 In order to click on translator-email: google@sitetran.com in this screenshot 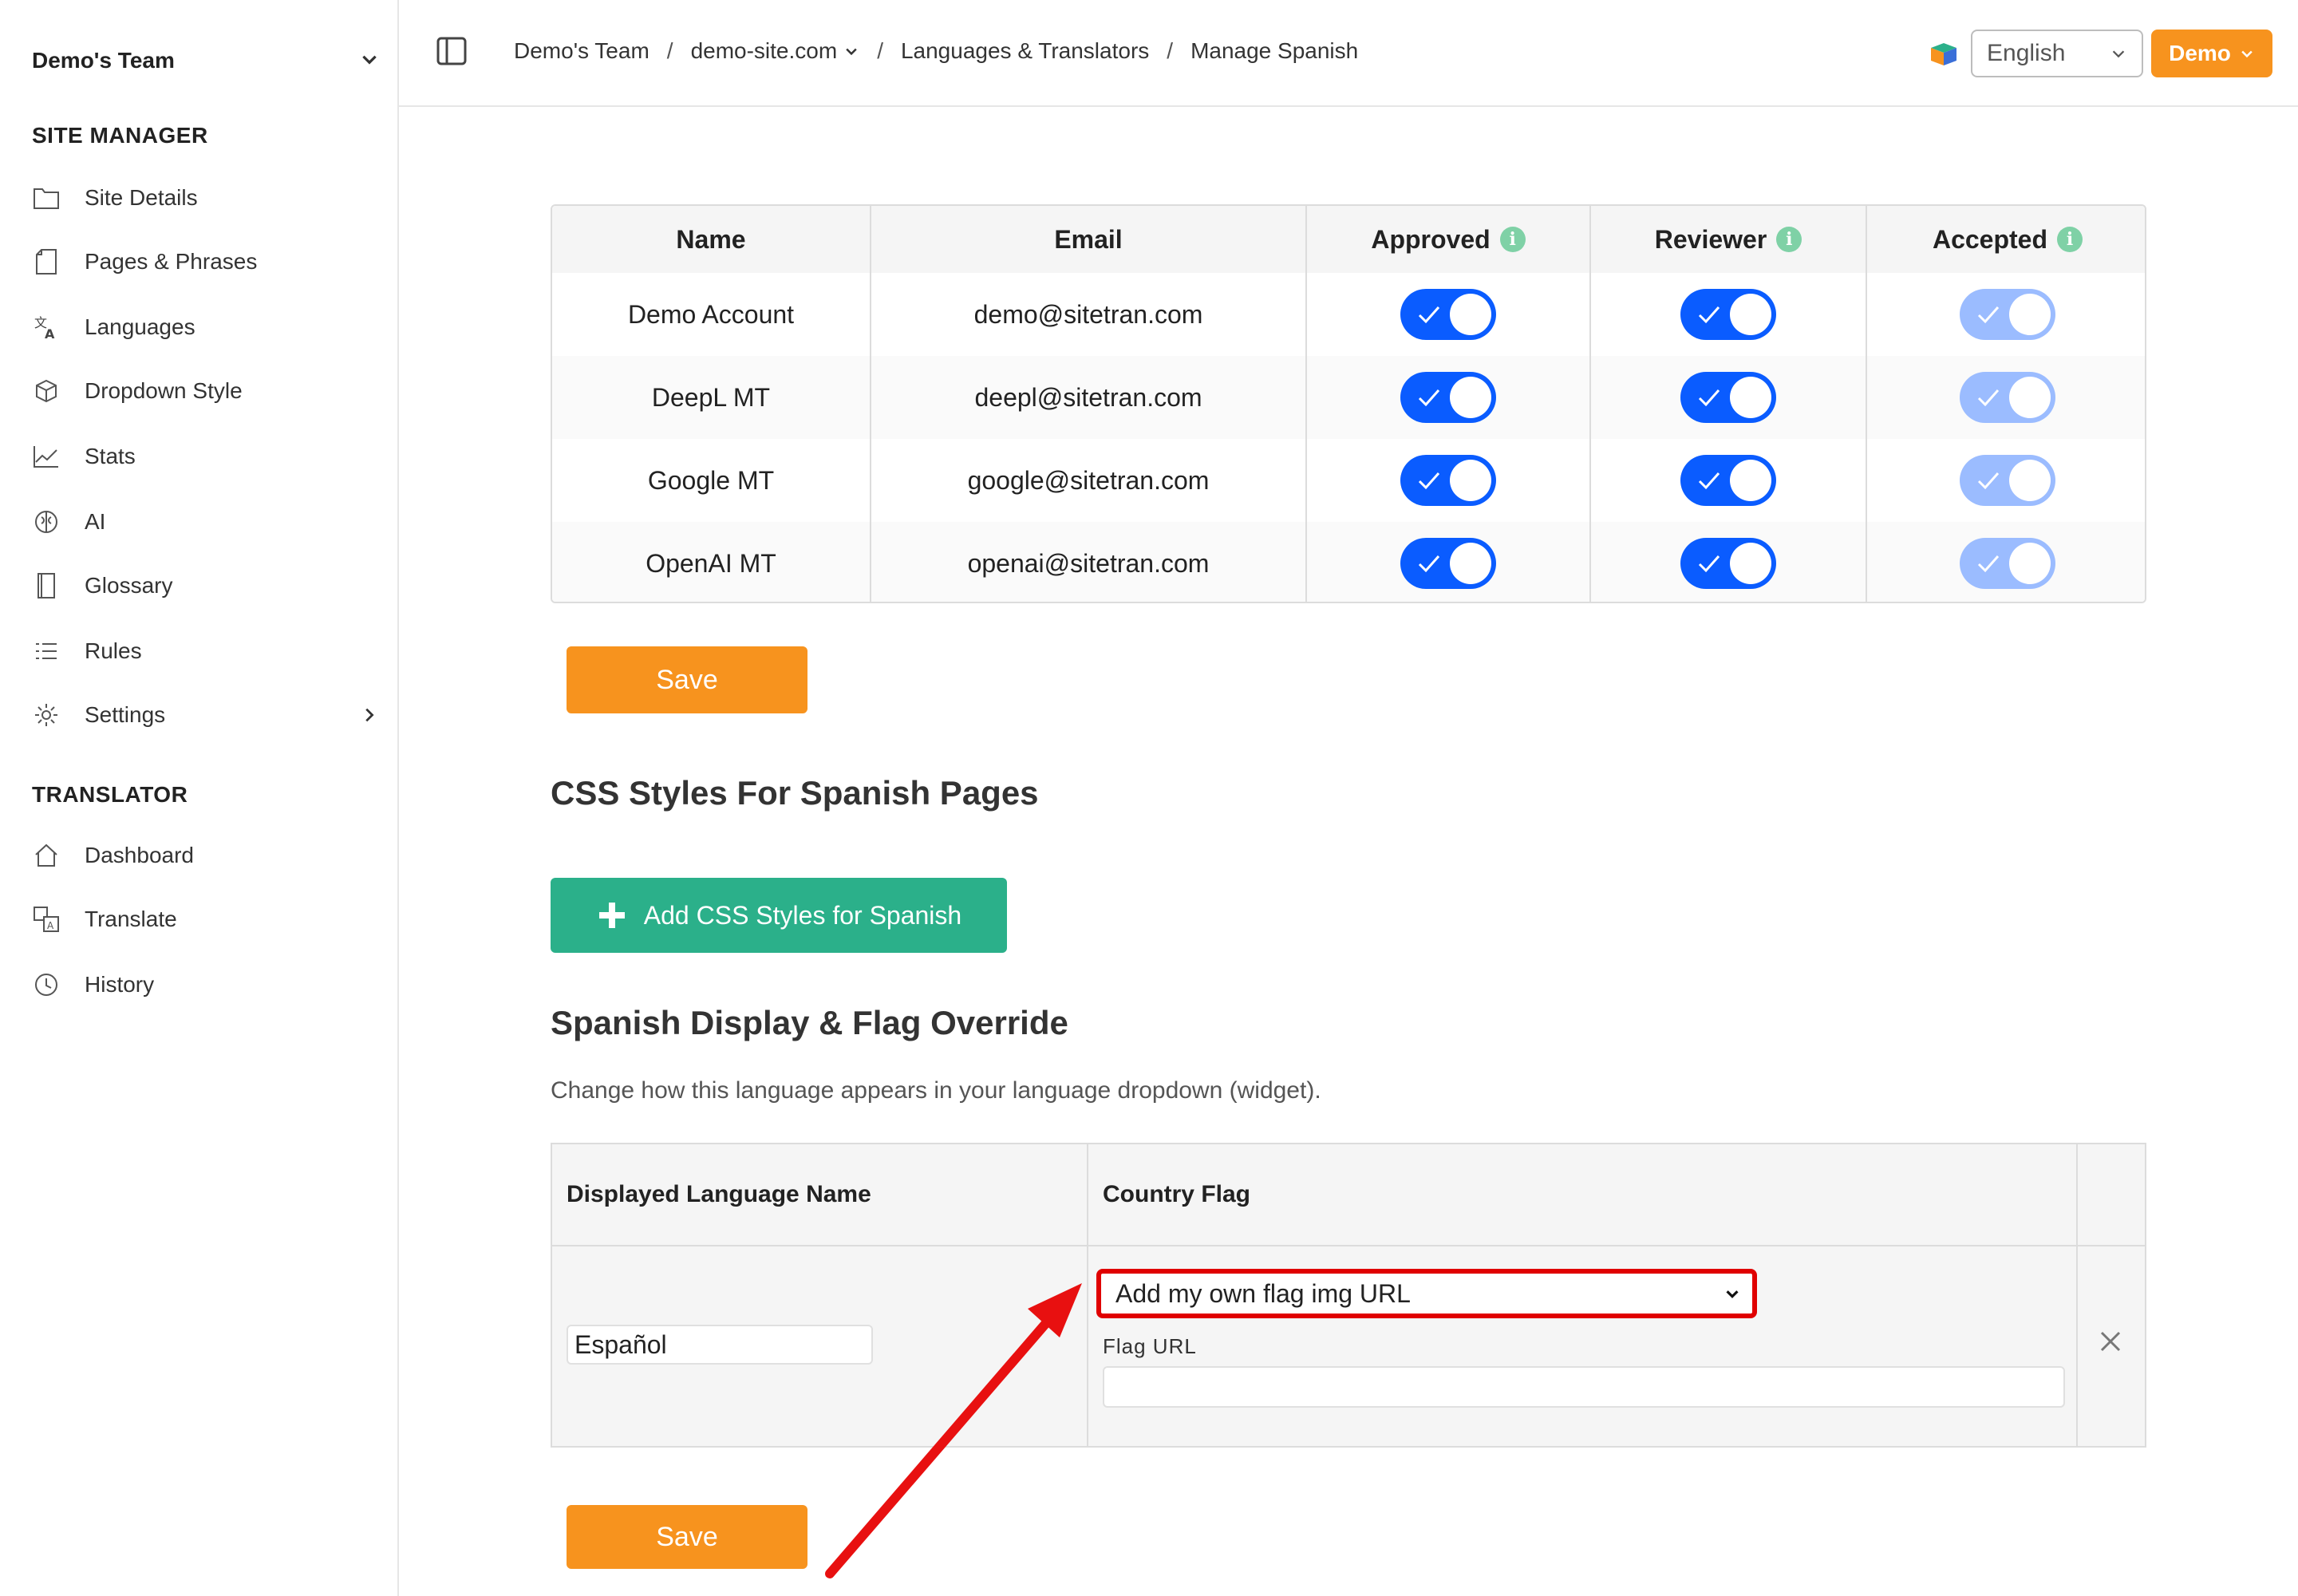, I will do `click(1089, 480)`.